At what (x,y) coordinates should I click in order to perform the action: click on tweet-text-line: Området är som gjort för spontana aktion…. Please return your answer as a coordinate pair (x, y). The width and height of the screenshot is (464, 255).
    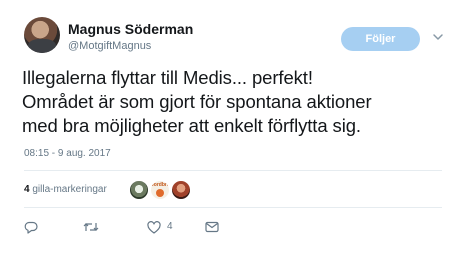
    Looking at the image, I should click on (197, 101).